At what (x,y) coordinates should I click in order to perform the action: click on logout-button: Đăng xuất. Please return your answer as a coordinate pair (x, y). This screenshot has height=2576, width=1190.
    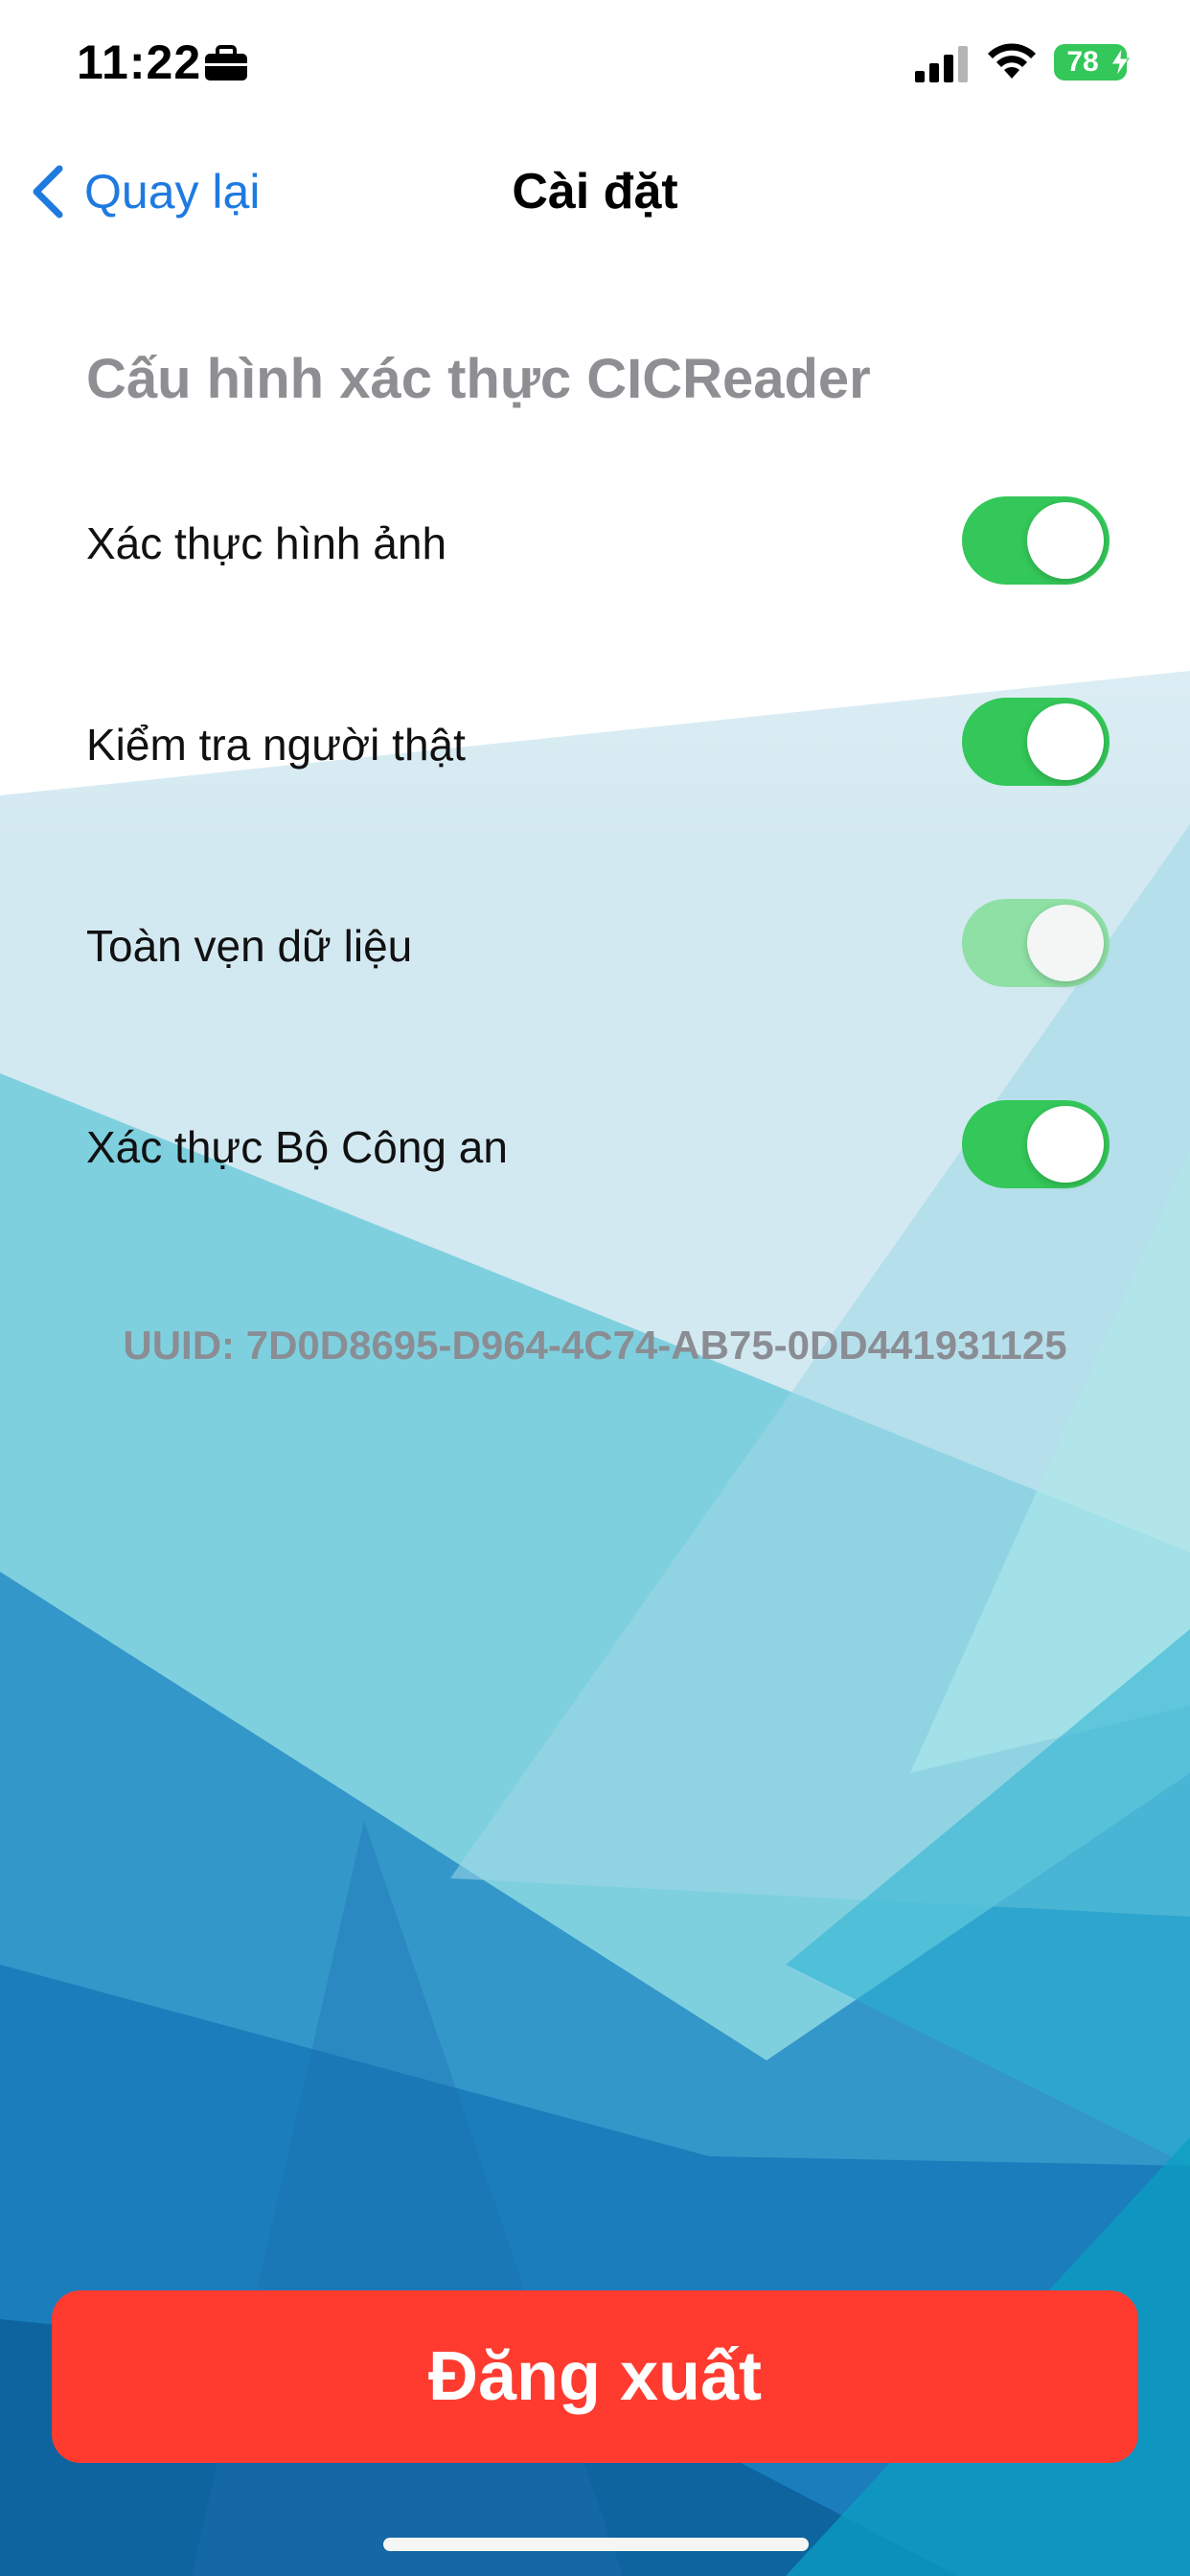
    Looking at the image, I should click on (595, 2376).